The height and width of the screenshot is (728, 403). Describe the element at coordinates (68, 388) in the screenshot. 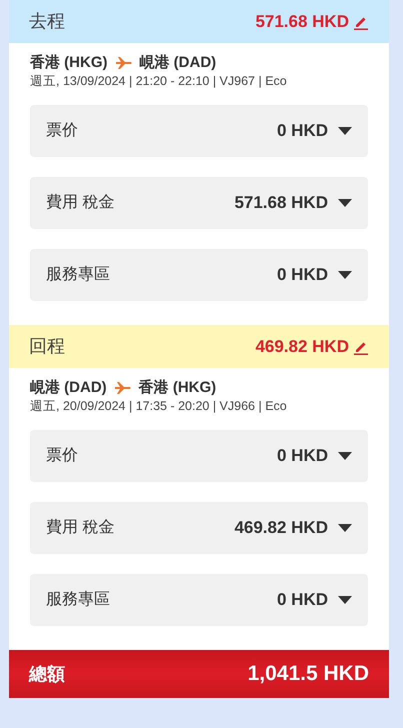

I see `origin-airport: 峴港 (DAD)` at that location.